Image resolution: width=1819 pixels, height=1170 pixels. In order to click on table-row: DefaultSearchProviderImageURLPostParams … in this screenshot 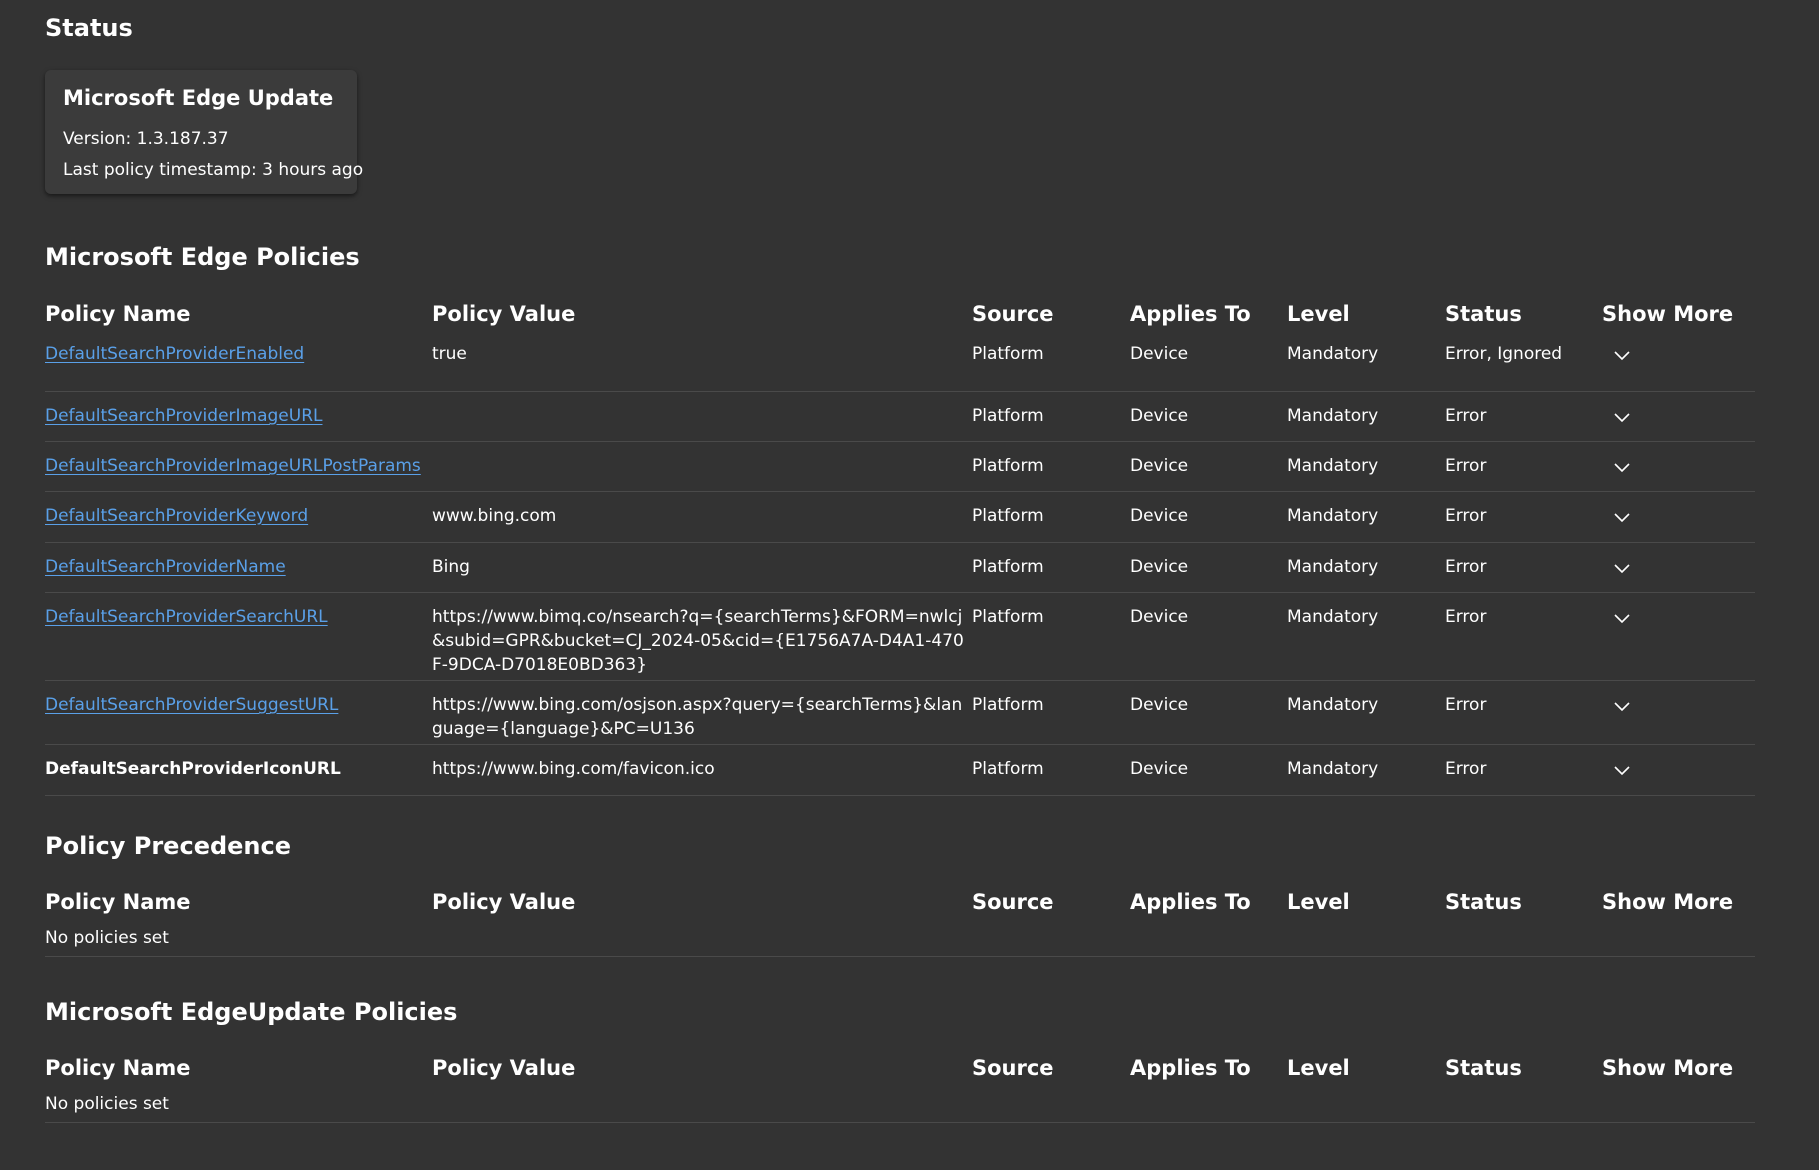, I will do `click(900, 467)`.